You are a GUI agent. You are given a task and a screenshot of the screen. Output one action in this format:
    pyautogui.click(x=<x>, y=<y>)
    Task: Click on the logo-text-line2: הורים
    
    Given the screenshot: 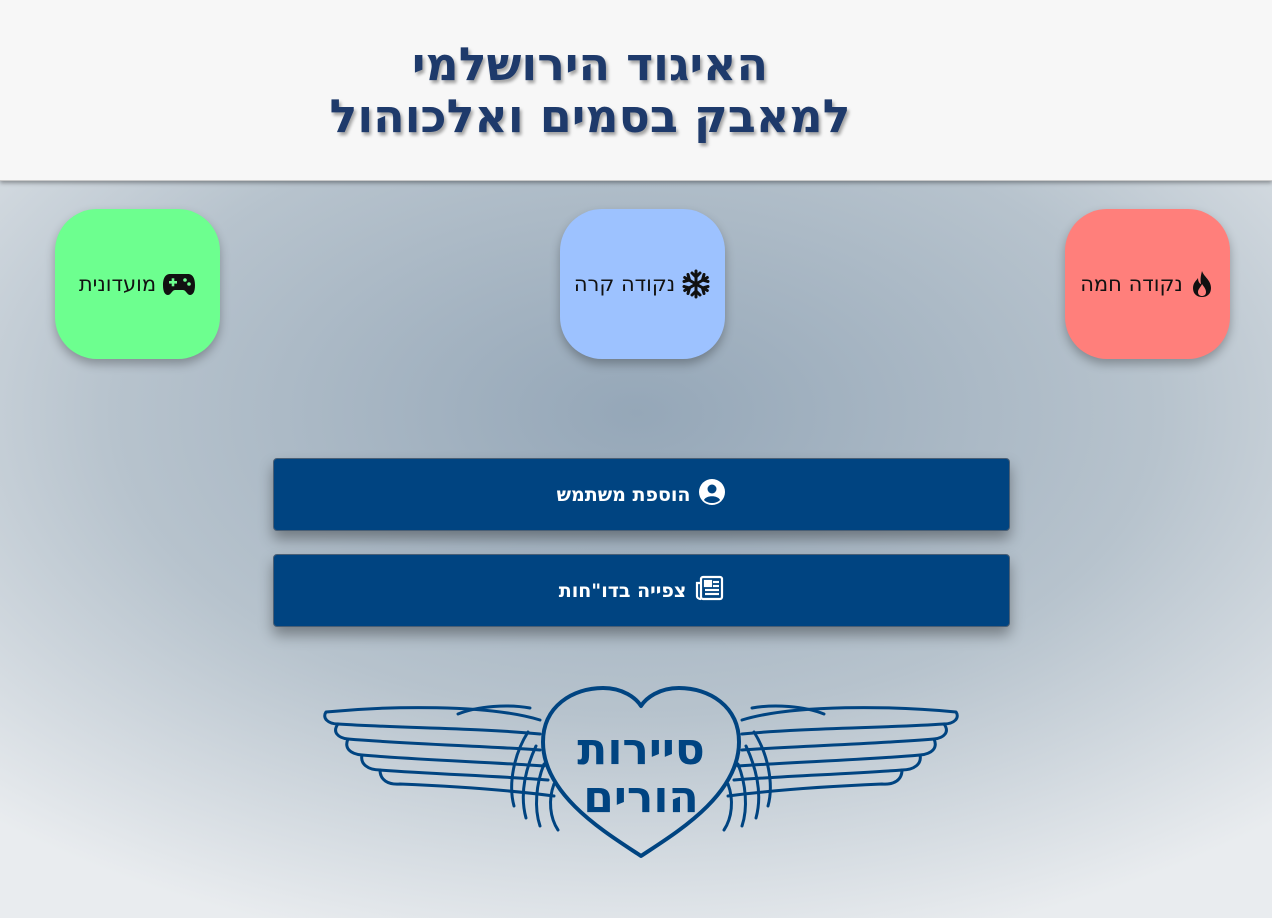 What is the action you would take?
    pyautogui.click(x=641, y=797)
    